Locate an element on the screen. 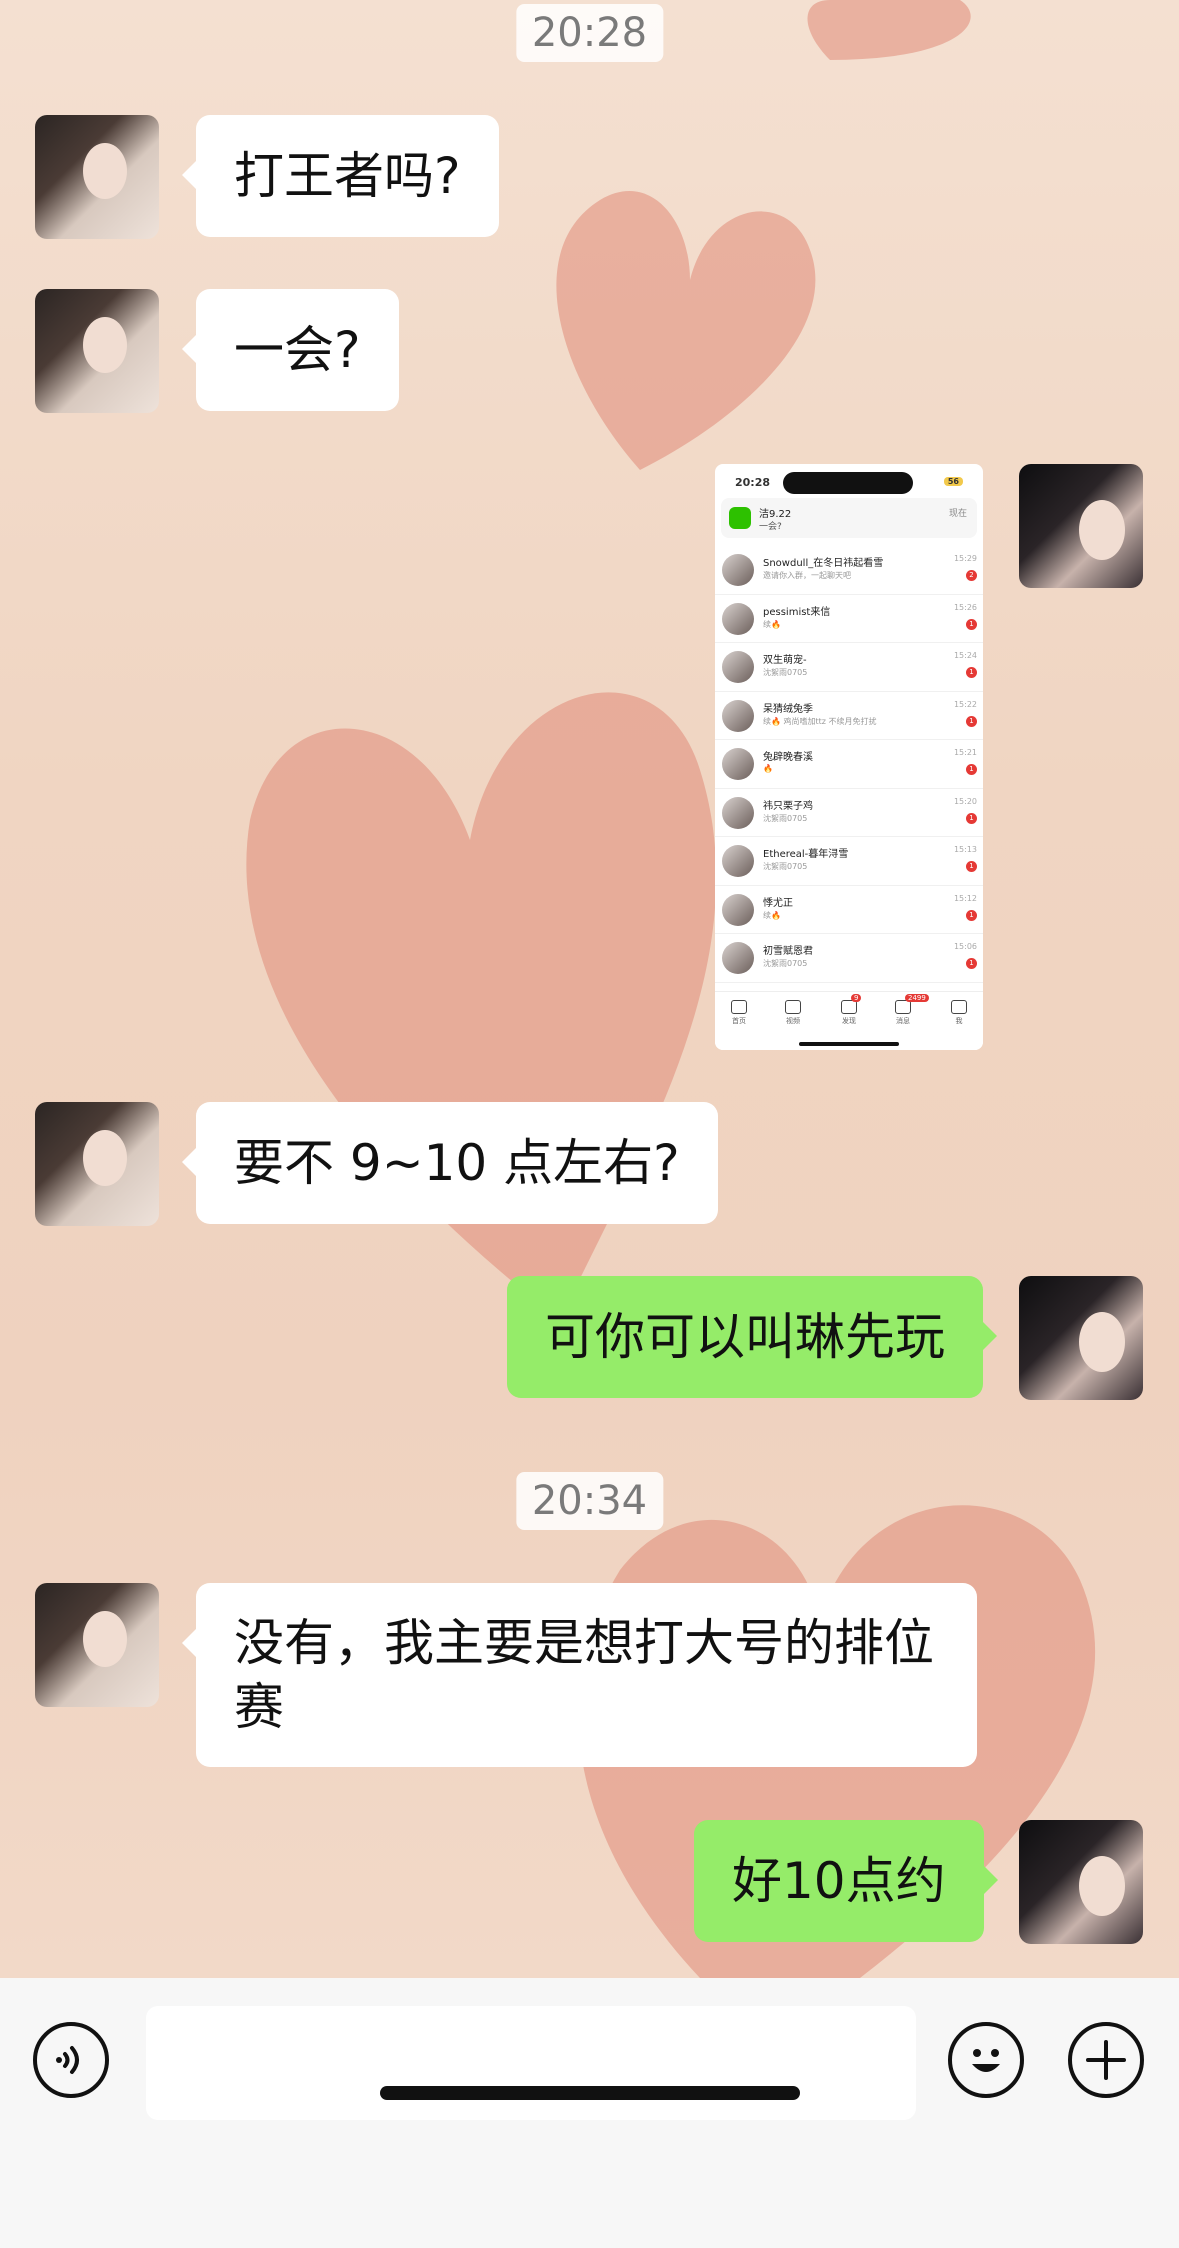  item-name: Snowdull_在冬日祎起看雪 is located at coordinates (823, 563).